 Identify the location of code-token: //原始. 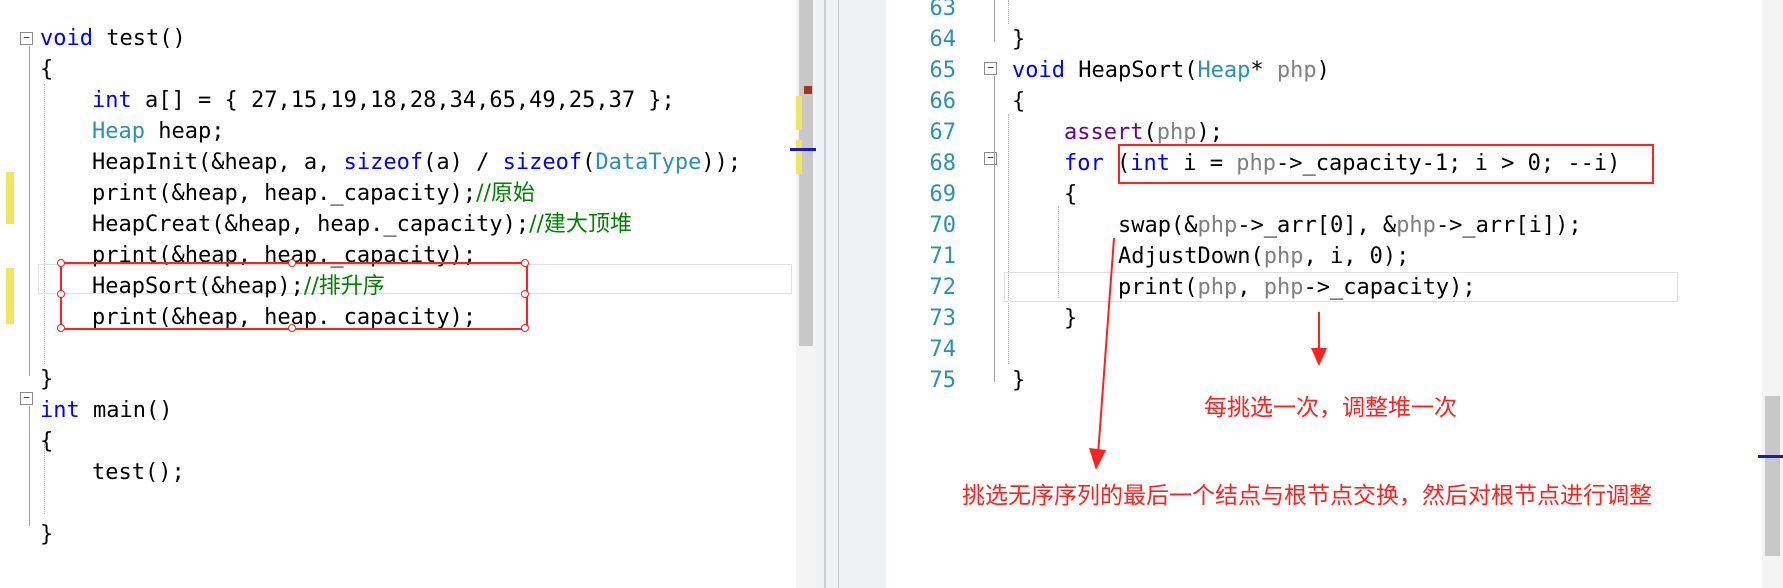
(505, 193).